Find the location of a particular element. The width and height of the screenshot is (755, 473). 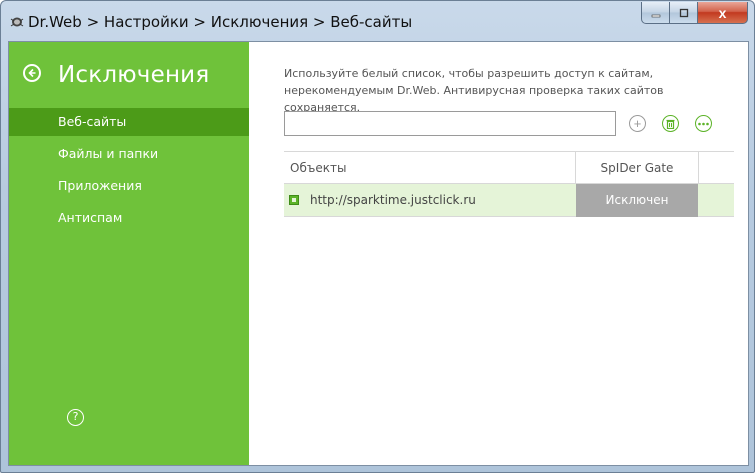

help-button: ? is located at coordinates (75, 417).